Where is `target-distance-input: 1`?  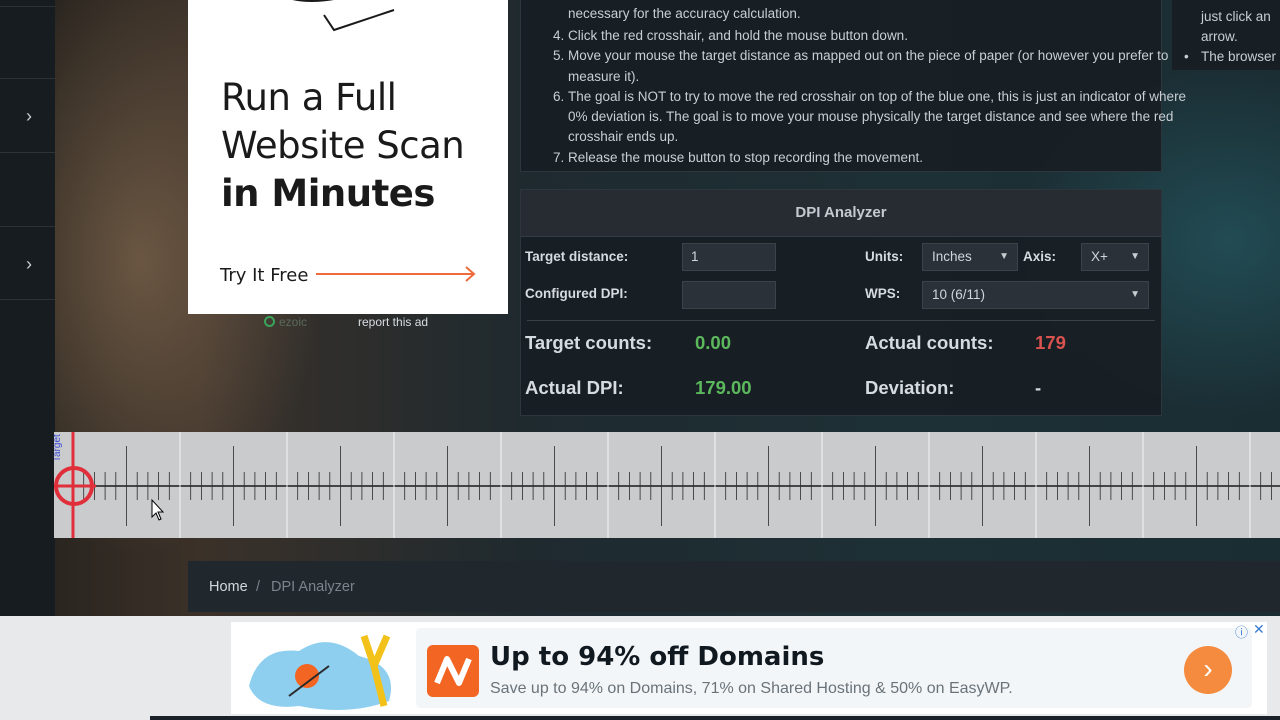
target-distance-input: 1 is located at coordinates (729, 257).